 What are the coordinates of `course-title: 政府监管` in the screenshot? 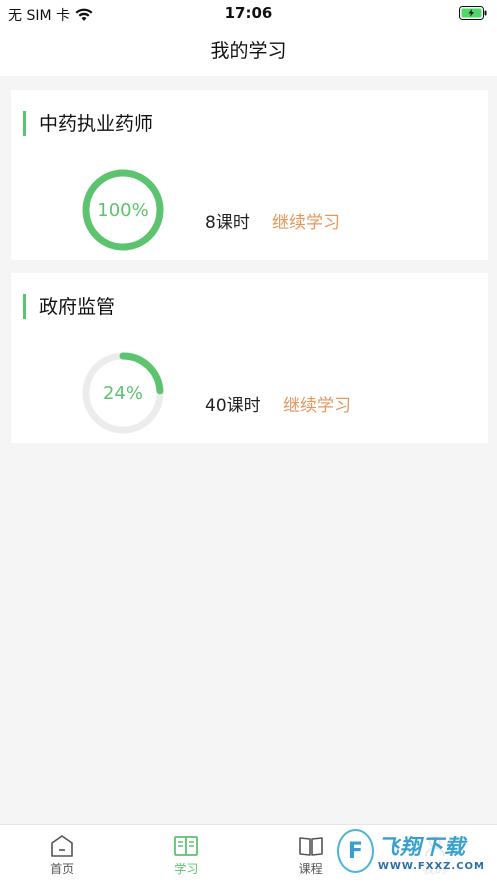 It's located at (77, 307).